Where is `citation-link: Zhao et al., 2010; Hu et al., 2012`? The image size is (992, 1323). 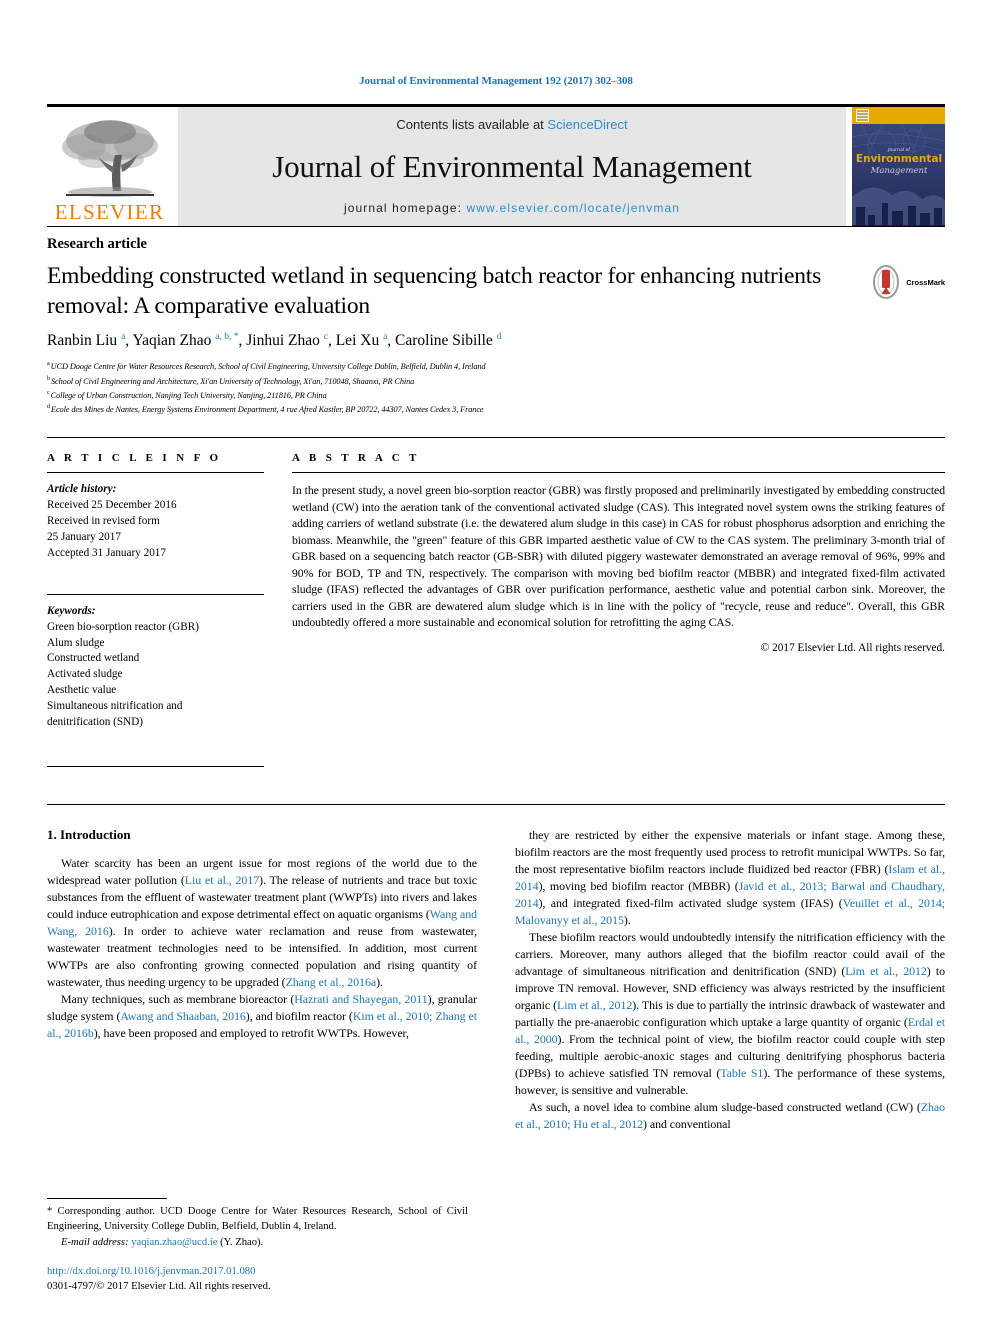
citation-link: Zhao et al., 2010; Hu et al., 2012 is located at coordinates (730, 1115).